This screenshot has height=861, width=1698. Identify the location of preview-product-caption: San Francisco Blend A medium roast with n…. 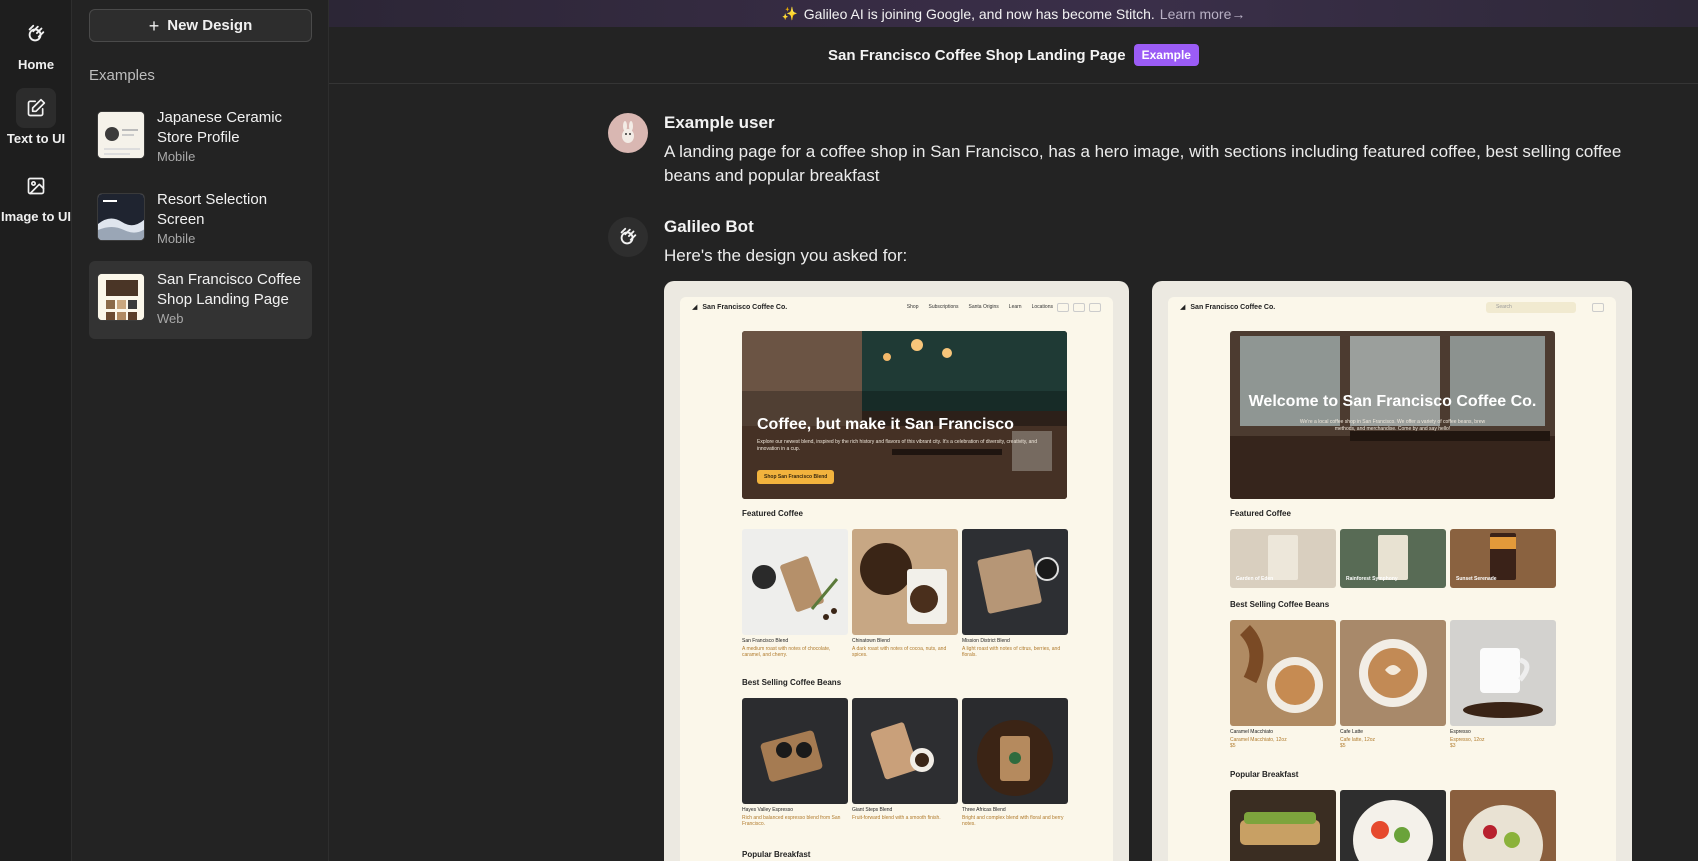
(795, 648).